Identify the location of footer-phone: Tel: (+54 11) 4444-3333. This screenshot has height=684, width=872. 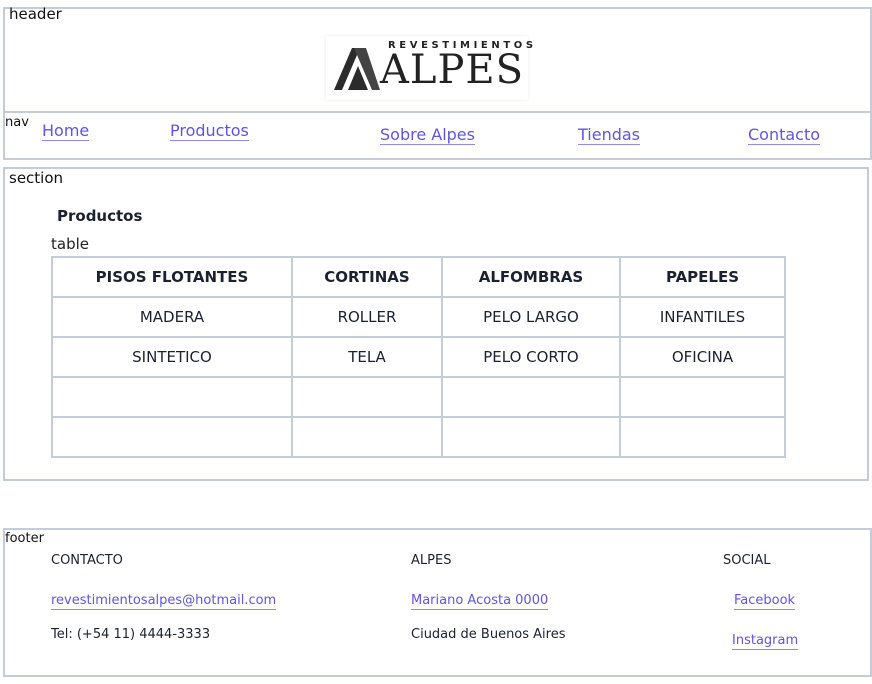
(131, 634).